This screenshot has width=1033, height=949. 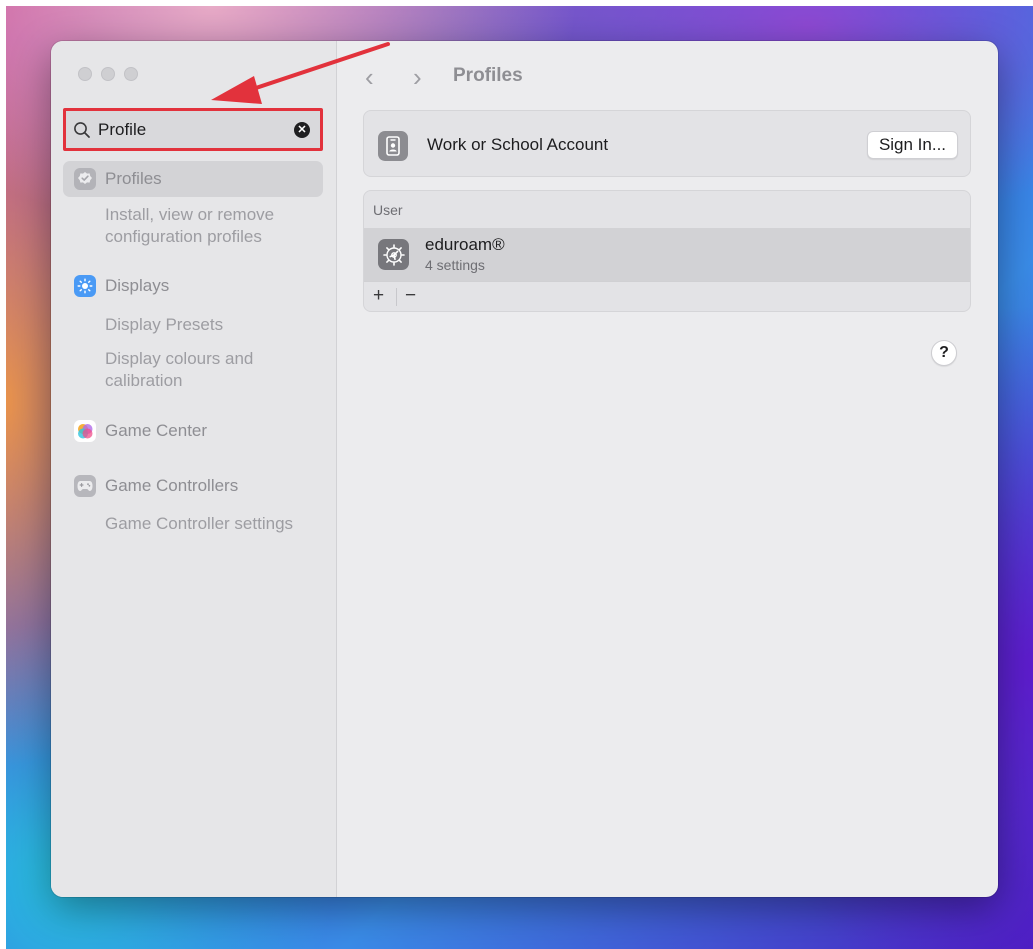 What do you see at coordinates (133, 178) in the screenshot?
I see `sidebar-item-label: Profiles` at bounding box center [133, 178].